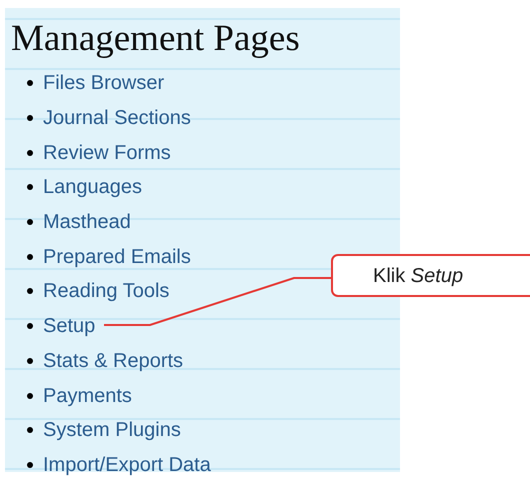 Image resolution: width=530 pixels, height=482 pixels. Describe the element at coordinates (106, 291) in the screenshot. I see `menu-link: Reading Tools` at that location.